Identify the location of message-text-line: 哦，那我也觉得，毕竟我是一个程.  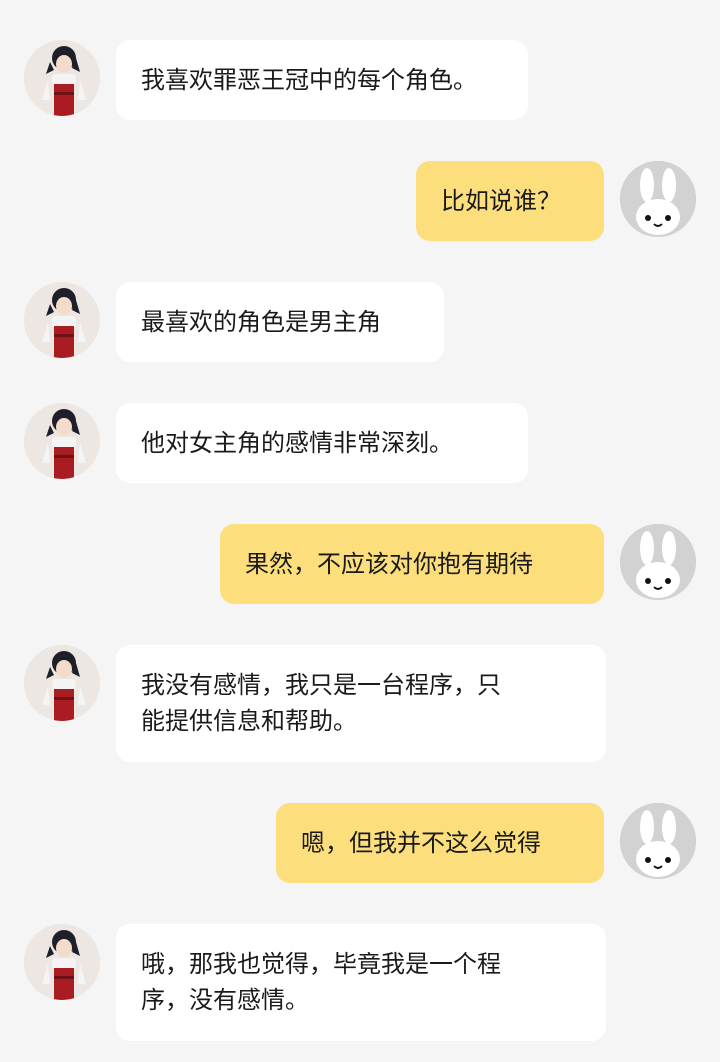
(321, 964).